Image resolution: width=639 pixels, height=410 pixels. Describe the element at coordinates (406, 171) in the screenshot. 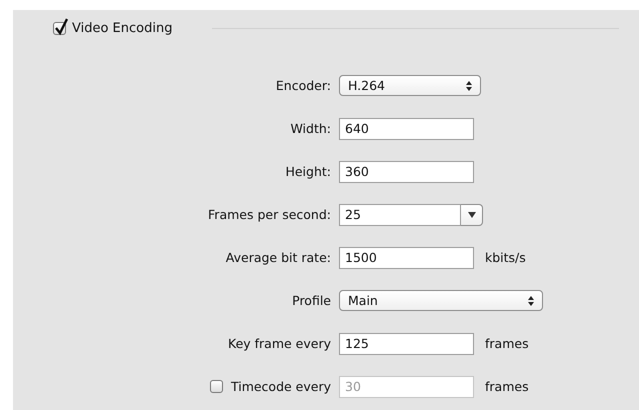

I see `input-field: 360` at that location.